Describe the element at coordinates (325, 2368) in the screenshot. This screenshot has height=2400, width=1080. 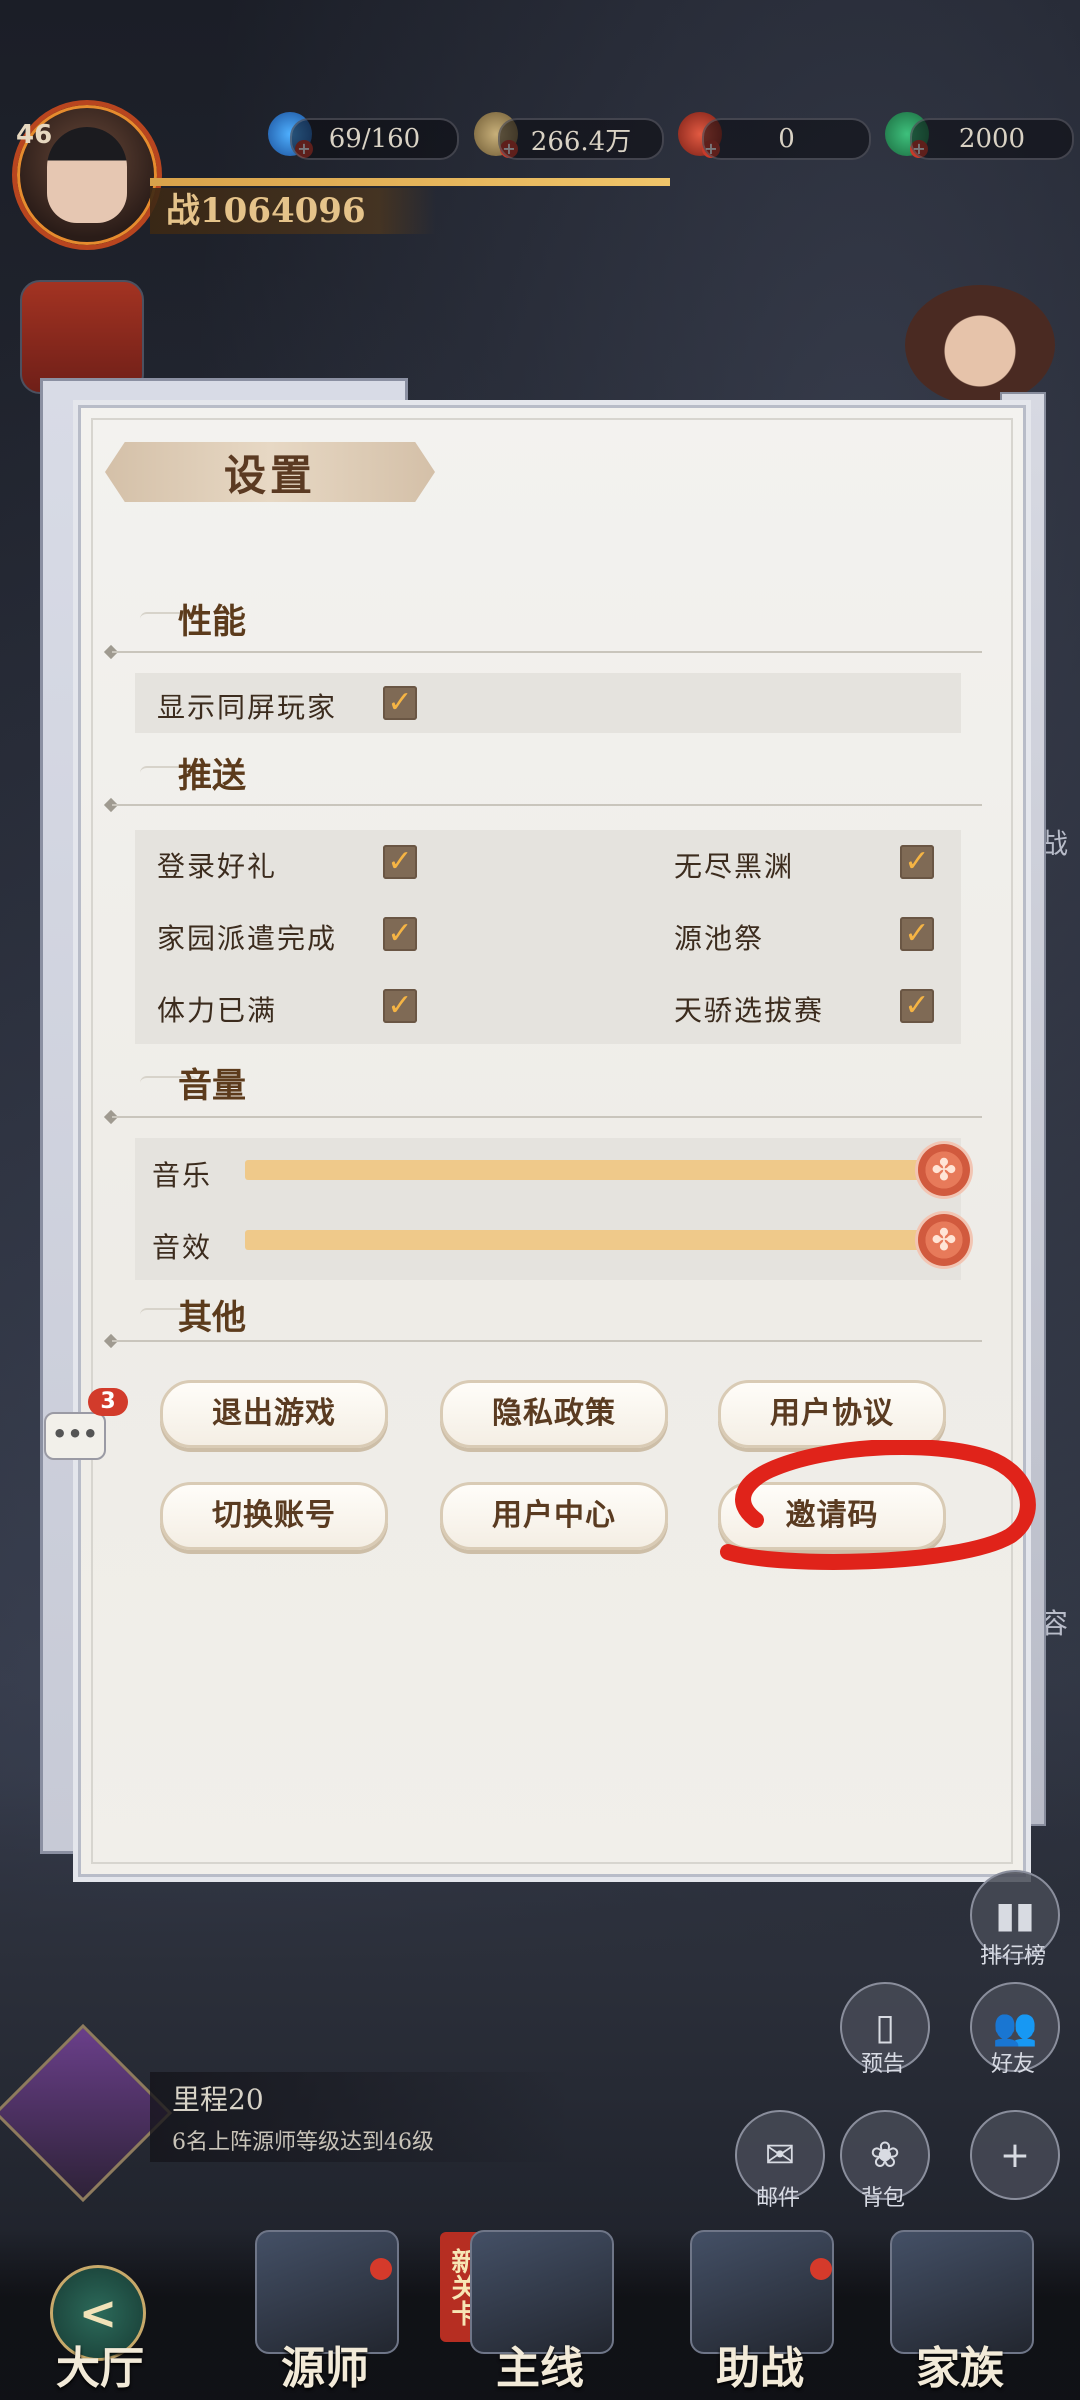
I see `nav-masters-label: 源师` at that location.